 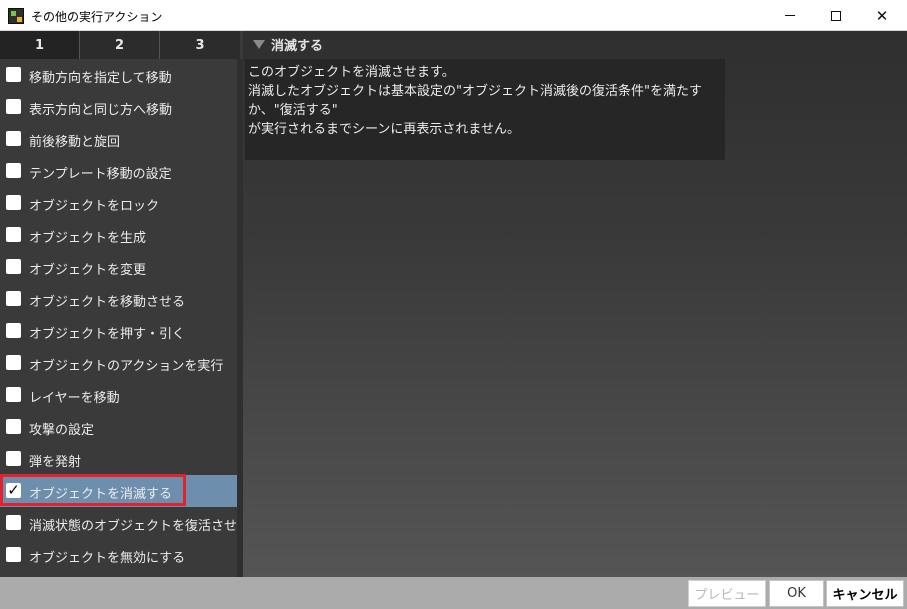 What do you see at coordinates (101, 110) in the screenshot?
I see `action-item-label: 表示方向と同じ方へ移動` at bounding box center [101, 110].